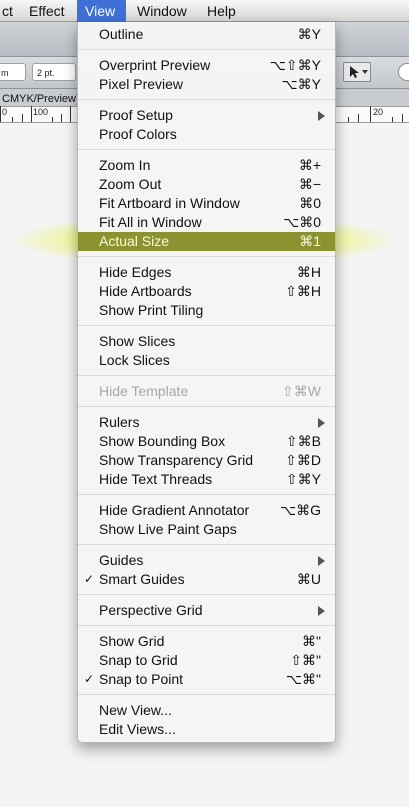 Image resolution: width=409 pixels, height=807 pixels. I want to click on shortcut: ⇧⌘Y, so click(303, 479).